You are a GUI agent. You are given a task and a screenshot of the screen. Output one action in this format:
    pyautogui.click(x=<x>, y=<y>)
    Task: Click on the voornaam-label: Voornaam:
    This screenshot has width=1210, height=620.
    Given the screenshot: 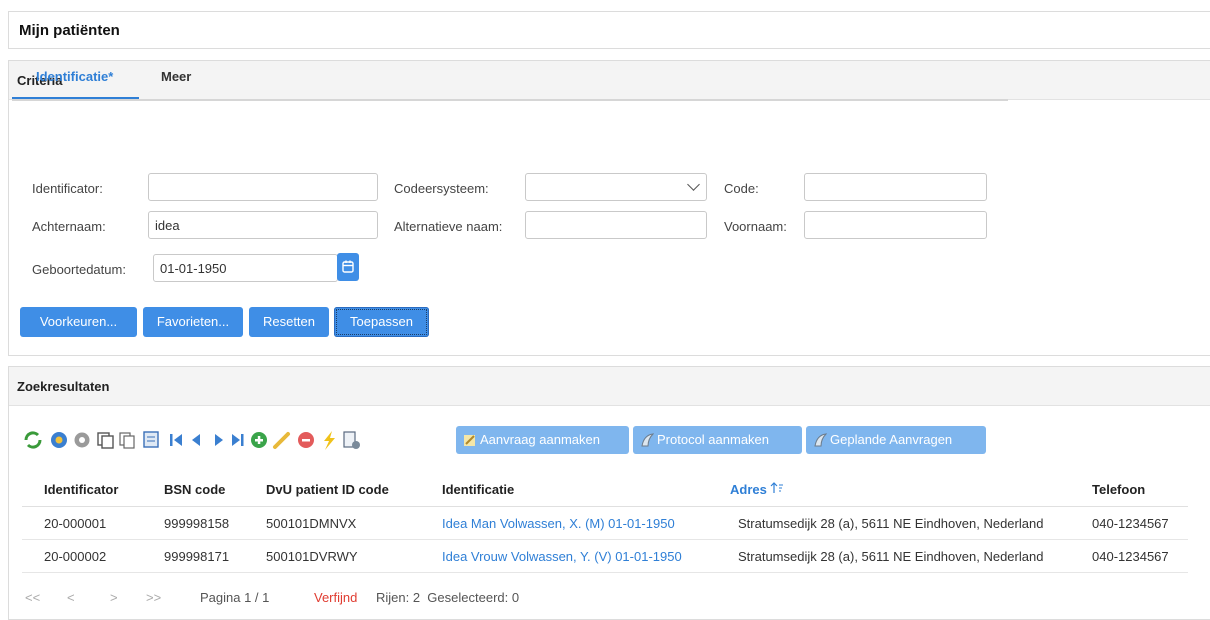 What is the action you would take?
    pyautogui.click(x=755, y=226)
    